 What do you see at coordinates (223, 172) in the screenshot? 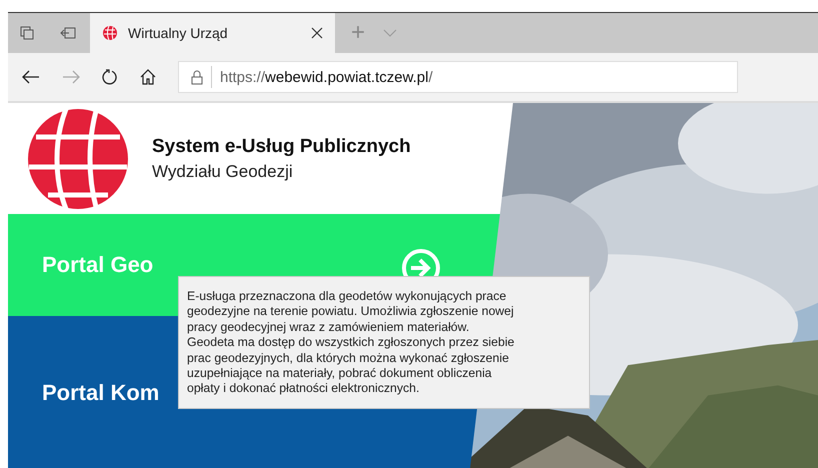
I see `site-subtitle: Wydziału Geodezji` at bounding box center [223, 172].